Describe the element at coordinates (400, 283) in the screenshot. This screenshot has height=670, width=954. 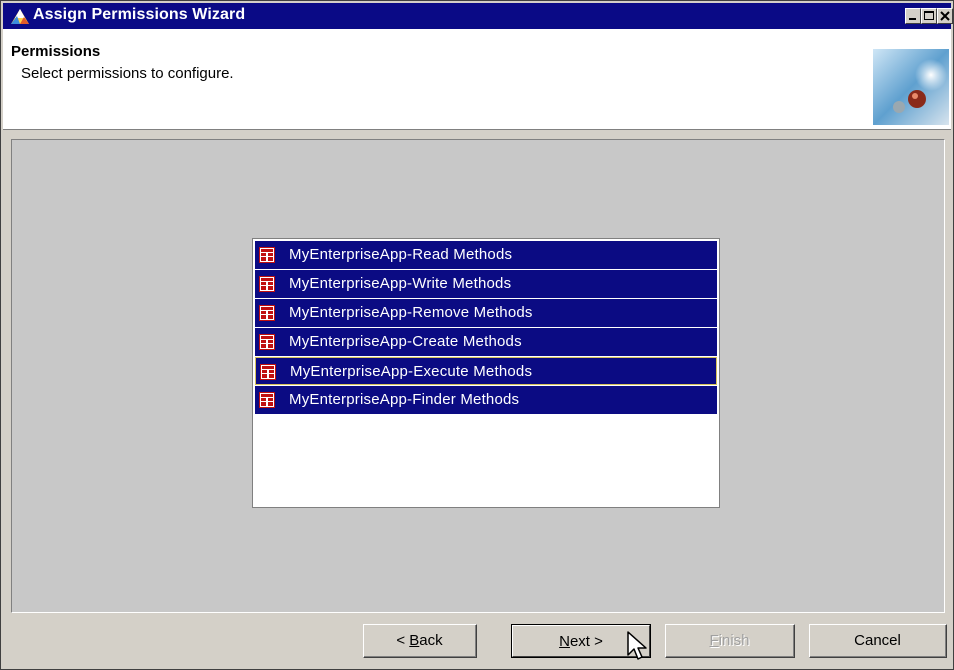
I see `list-item-label: MyEnterpriseApp-Write Methods` at that location.